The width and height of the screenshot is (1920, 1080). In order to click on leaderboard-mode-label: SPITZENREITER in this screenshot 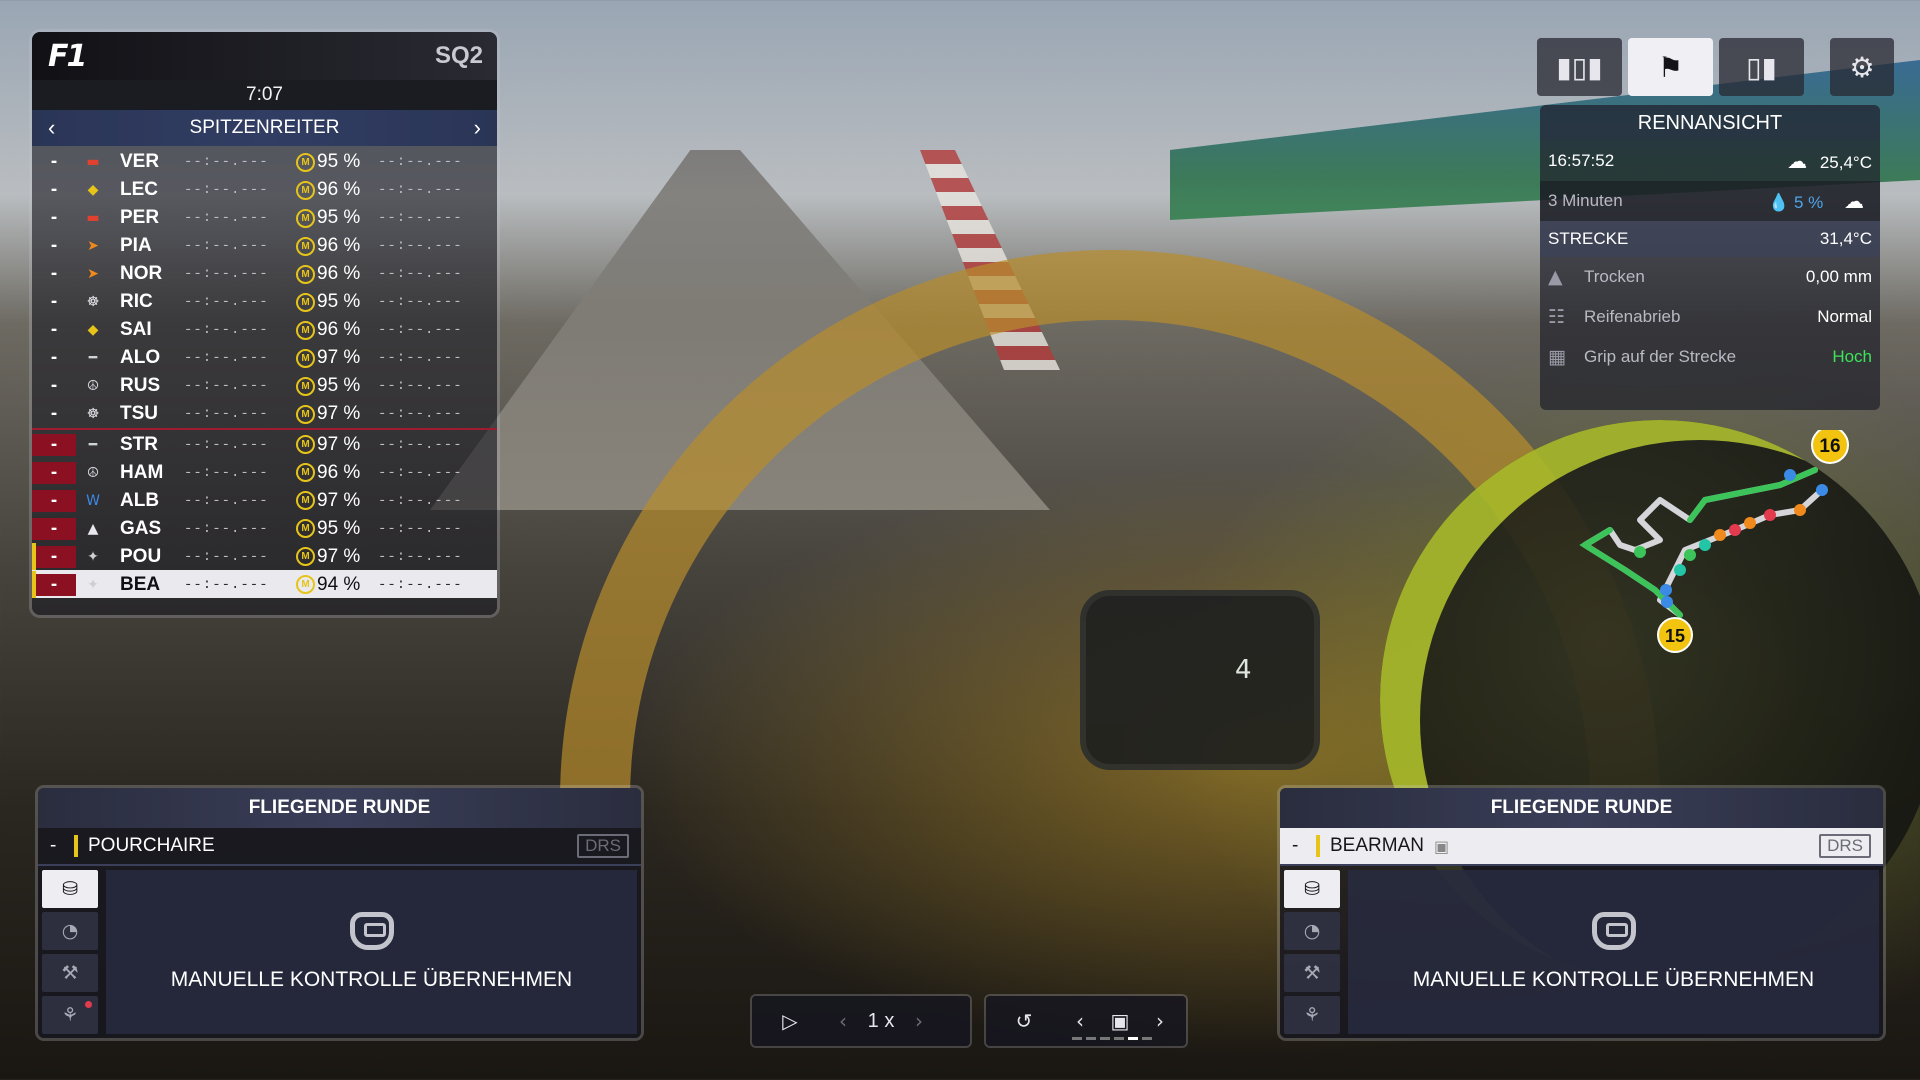, I will do `click(264, 127)`.